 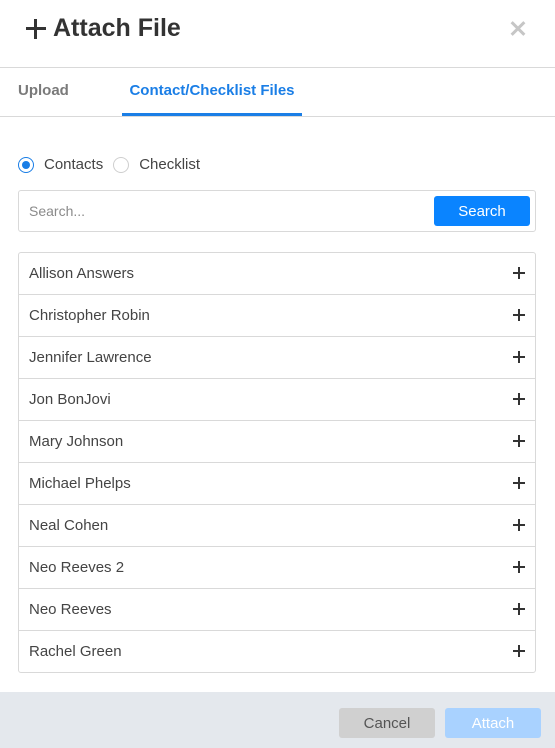 What do you see at coordinates (277, 609) in the screenshot?
I see `list-item: Neo Reeves` at bounding box center [277, 609].